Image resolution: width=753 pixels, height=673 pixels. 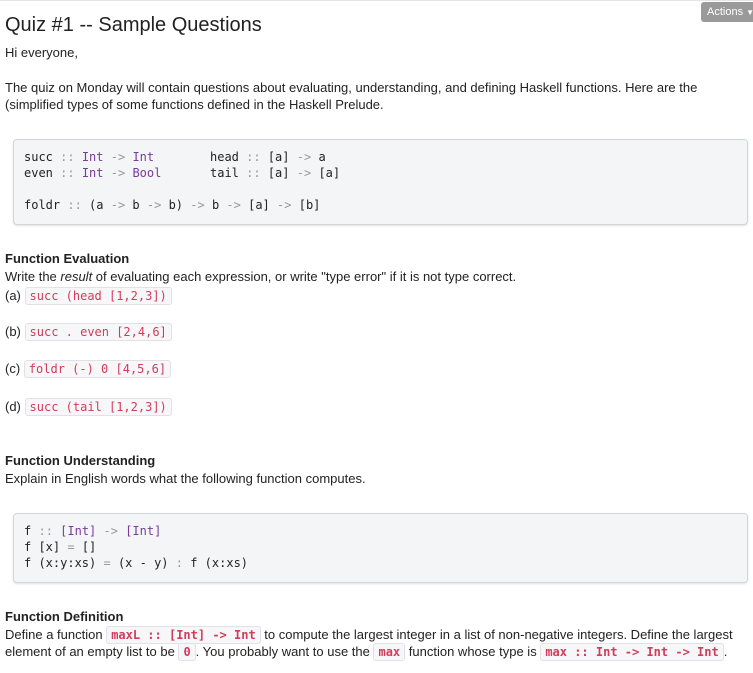 I want to click on greeting: Hi everyone,, so click(x=41, y=52).